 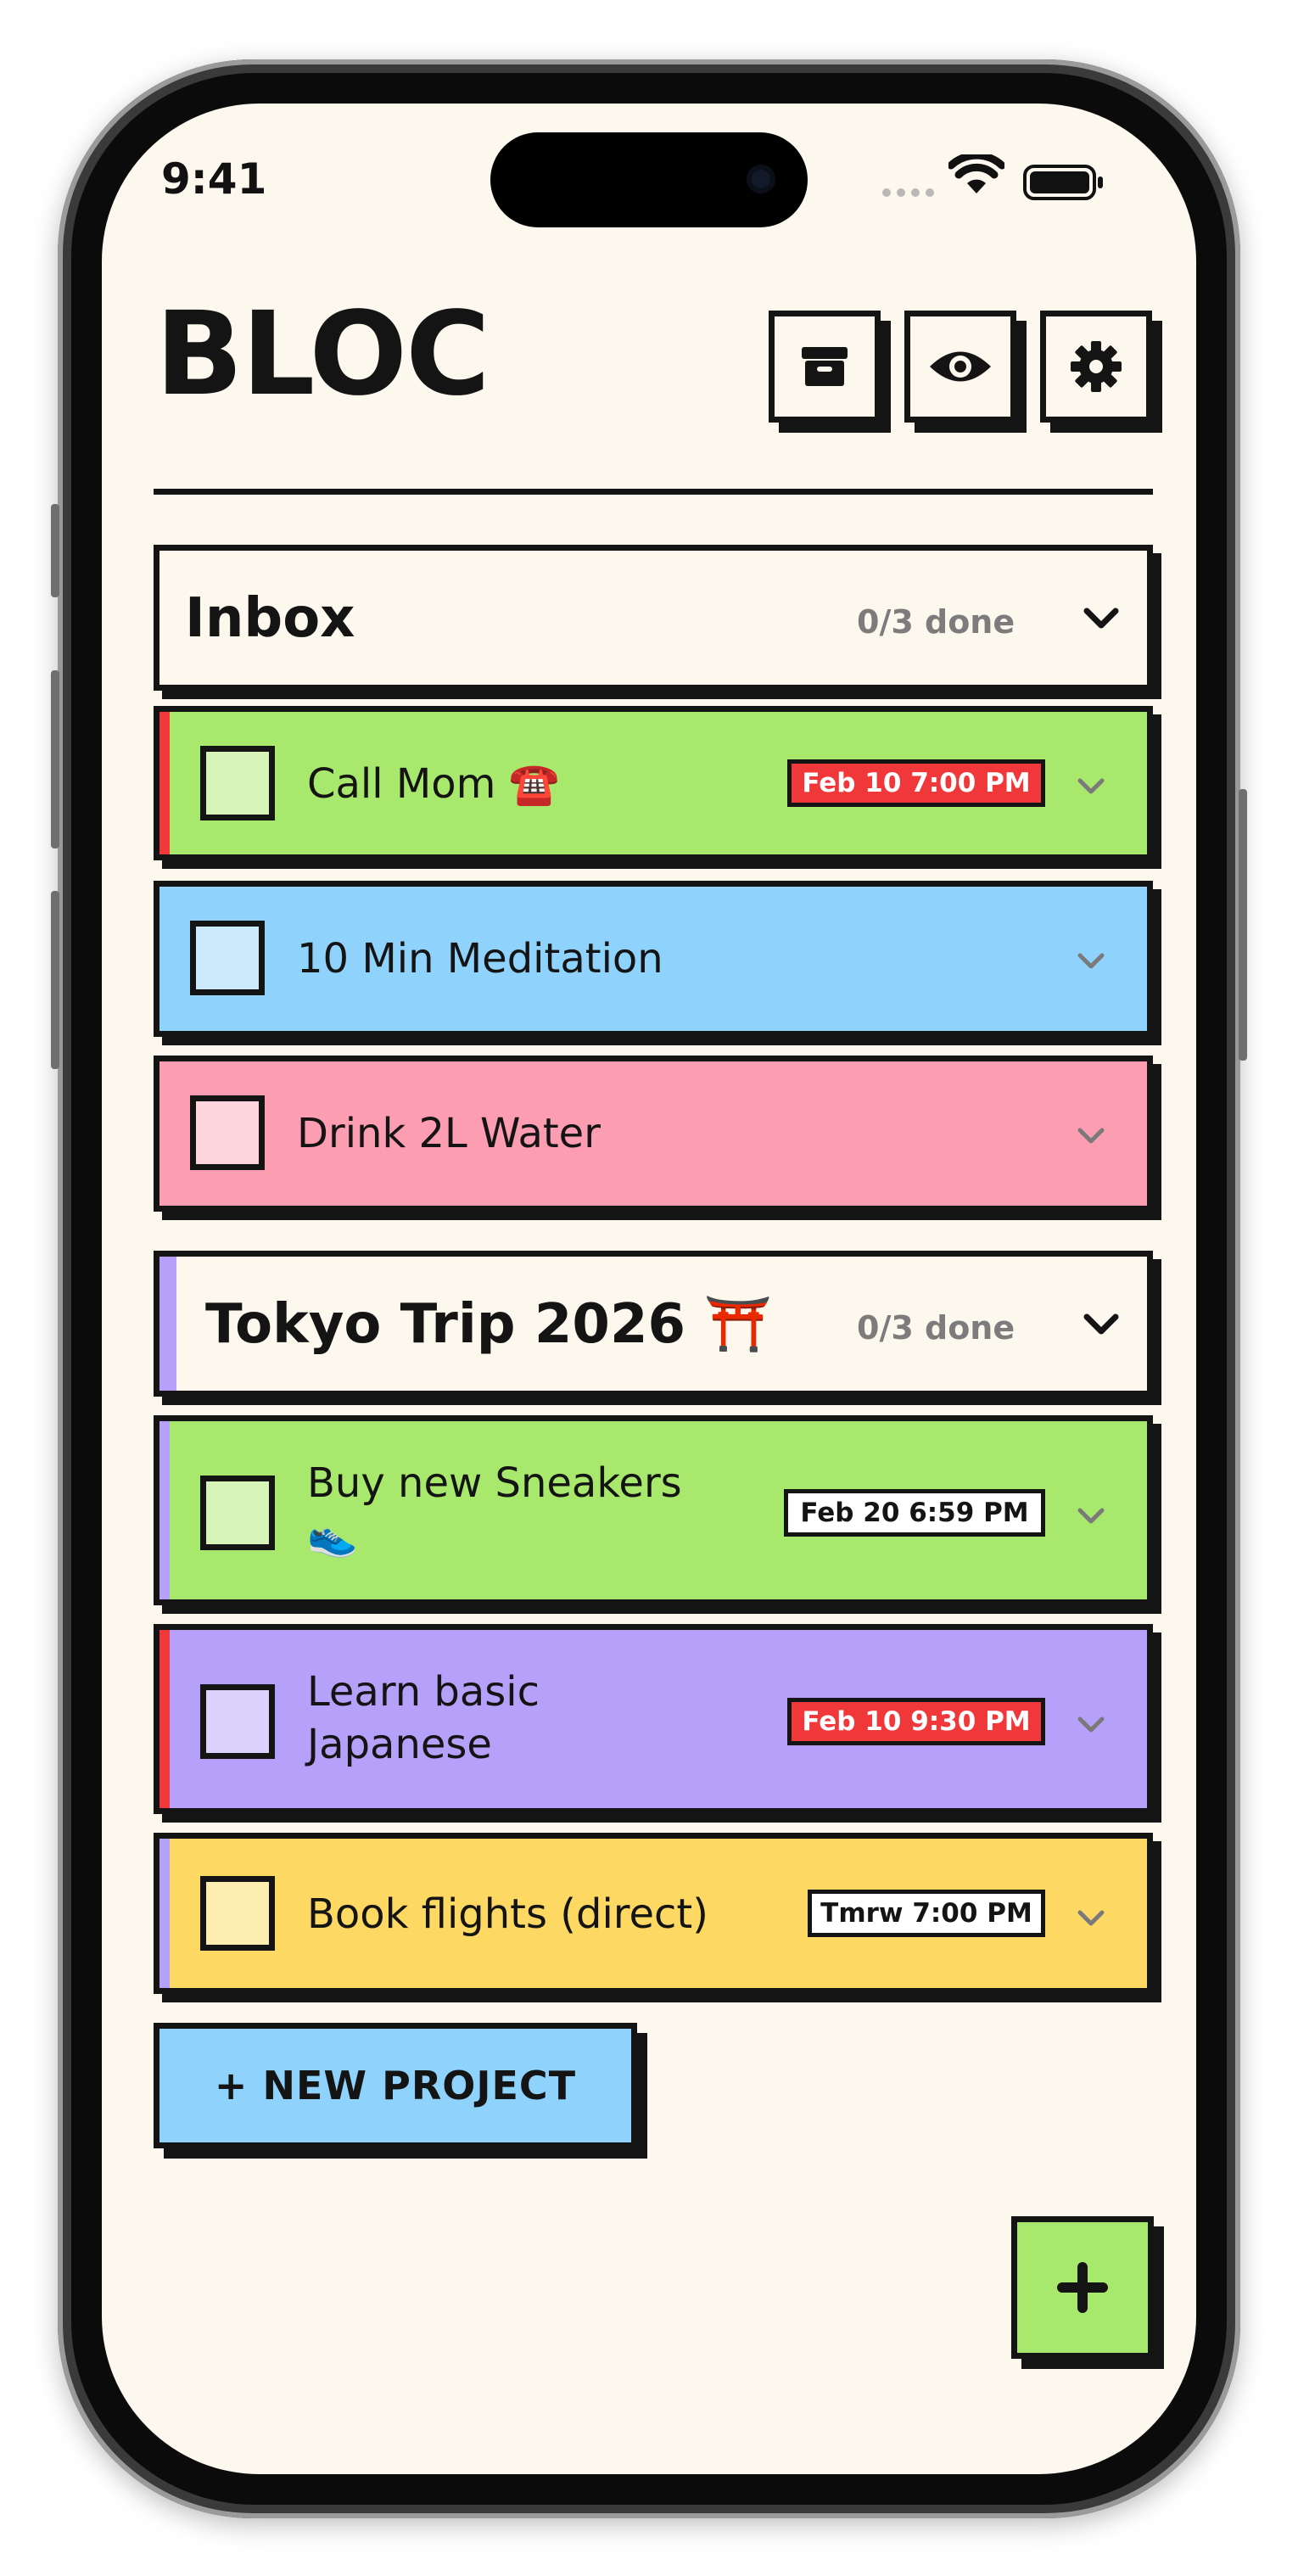 I want to click on due-date-badge: Feb 20 6:59 PM, so click(x=914, y=1513).